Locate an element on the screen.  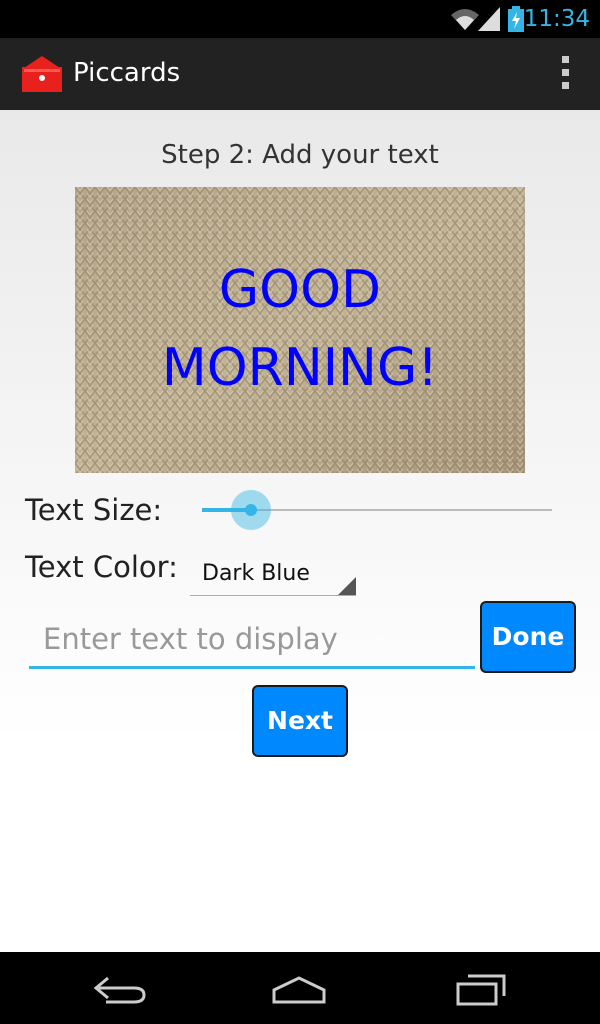
text-input-placeholder: Enter text to display is located at coordinates (190, 639).